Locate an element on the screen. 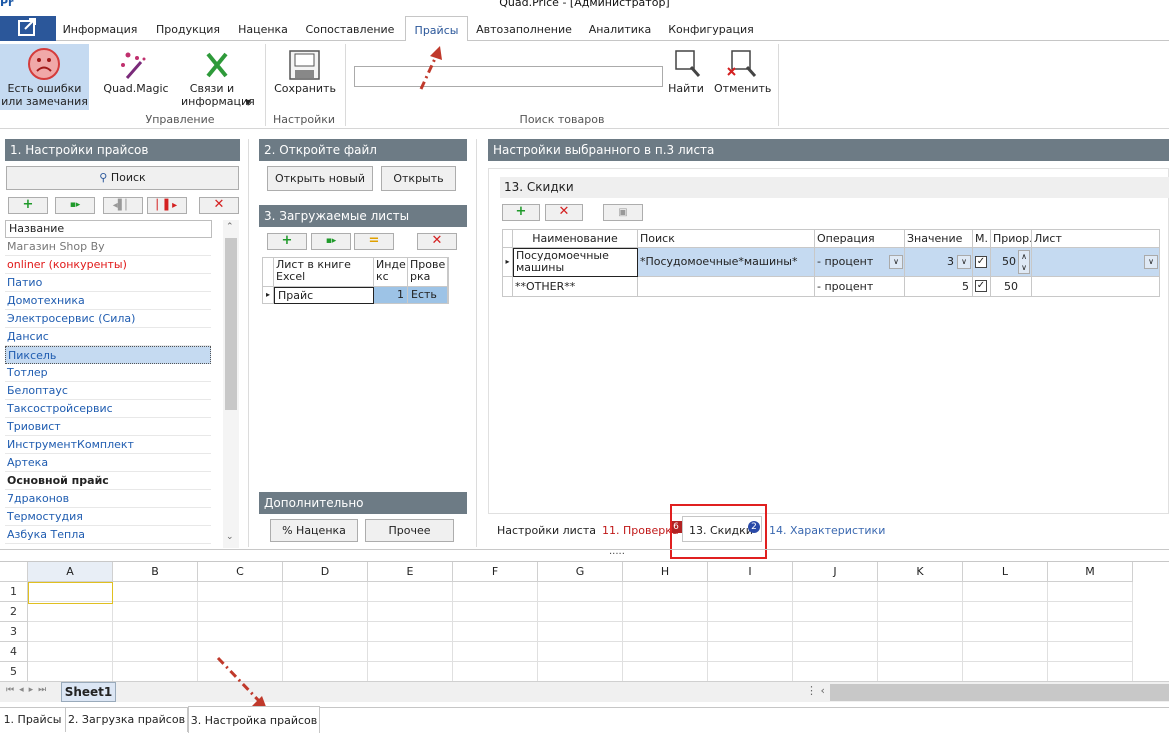  copy-price-button: ▪▸ is located at coordinates (75, 205).